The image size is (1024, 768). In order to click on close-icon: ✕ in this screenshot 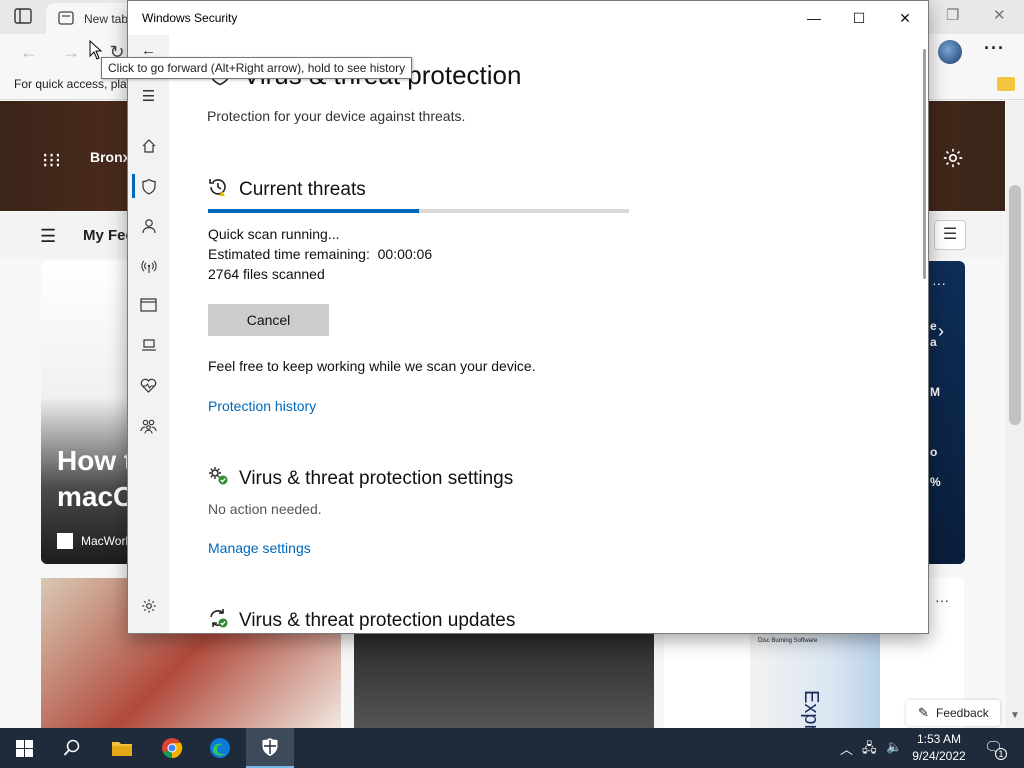, I will do `click(905, 18)`.